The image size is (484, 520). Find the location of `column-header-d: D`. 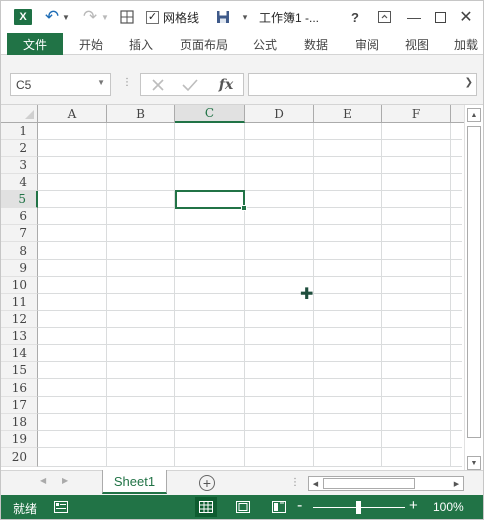

column-header-d: D is located at coordinates (279, 114).